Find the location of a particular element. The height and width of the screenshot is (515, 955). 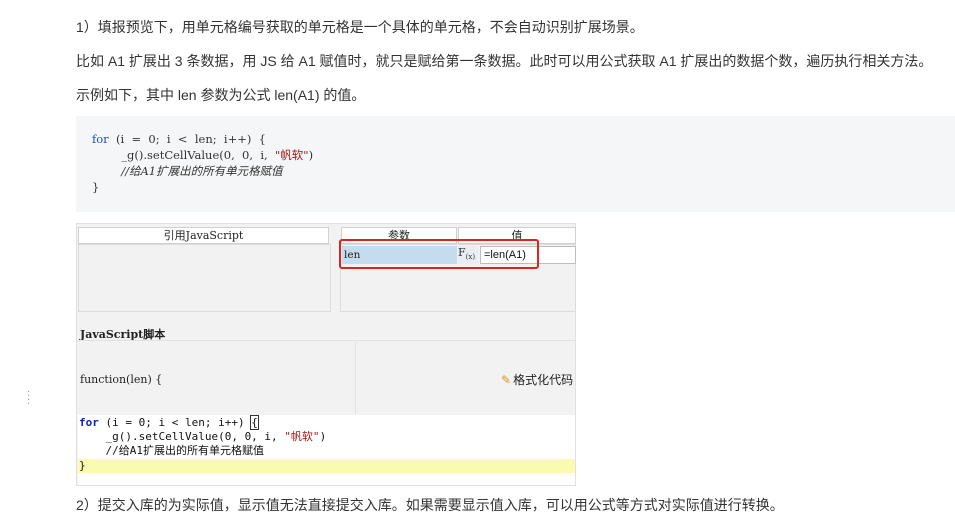

paragraph-3: 示例如下，其中 len 参数为公式 len(A1) 的值。 is located at coordinates (221, 95).